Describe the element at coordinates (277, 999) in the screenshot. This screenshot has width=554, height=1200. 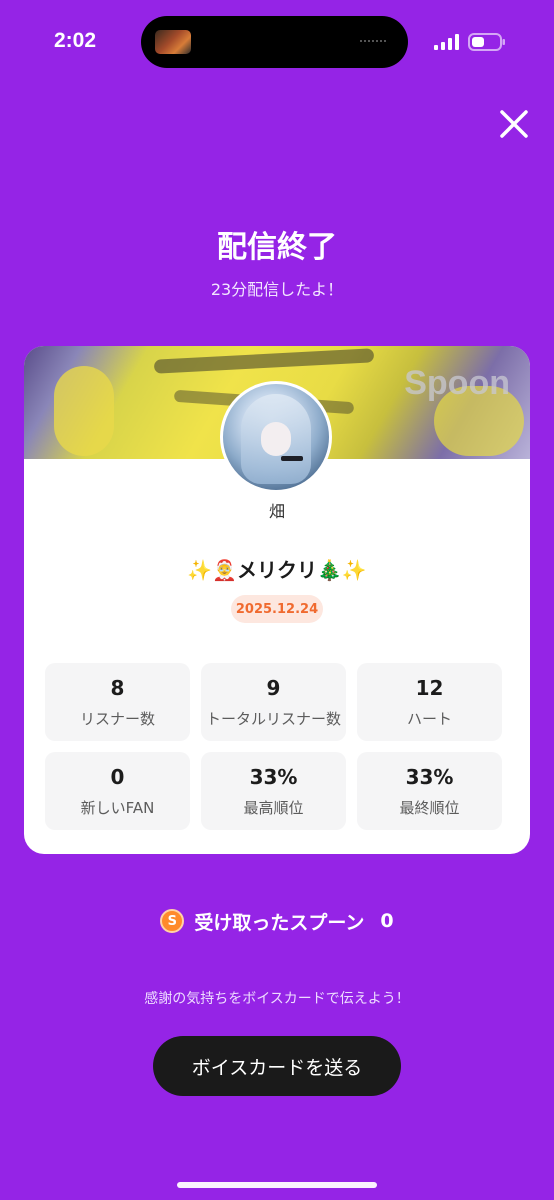
I see `thanks-message: 感謝の気持ちをボイスカードで伝えよう！` at that location.